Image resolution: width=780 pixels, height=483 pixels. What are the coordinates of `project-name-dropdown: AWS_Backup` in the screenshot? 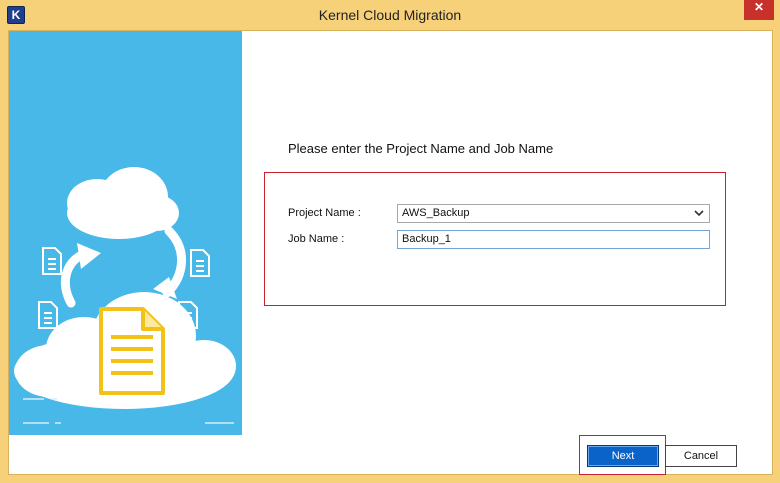 It's located at (553, 213).